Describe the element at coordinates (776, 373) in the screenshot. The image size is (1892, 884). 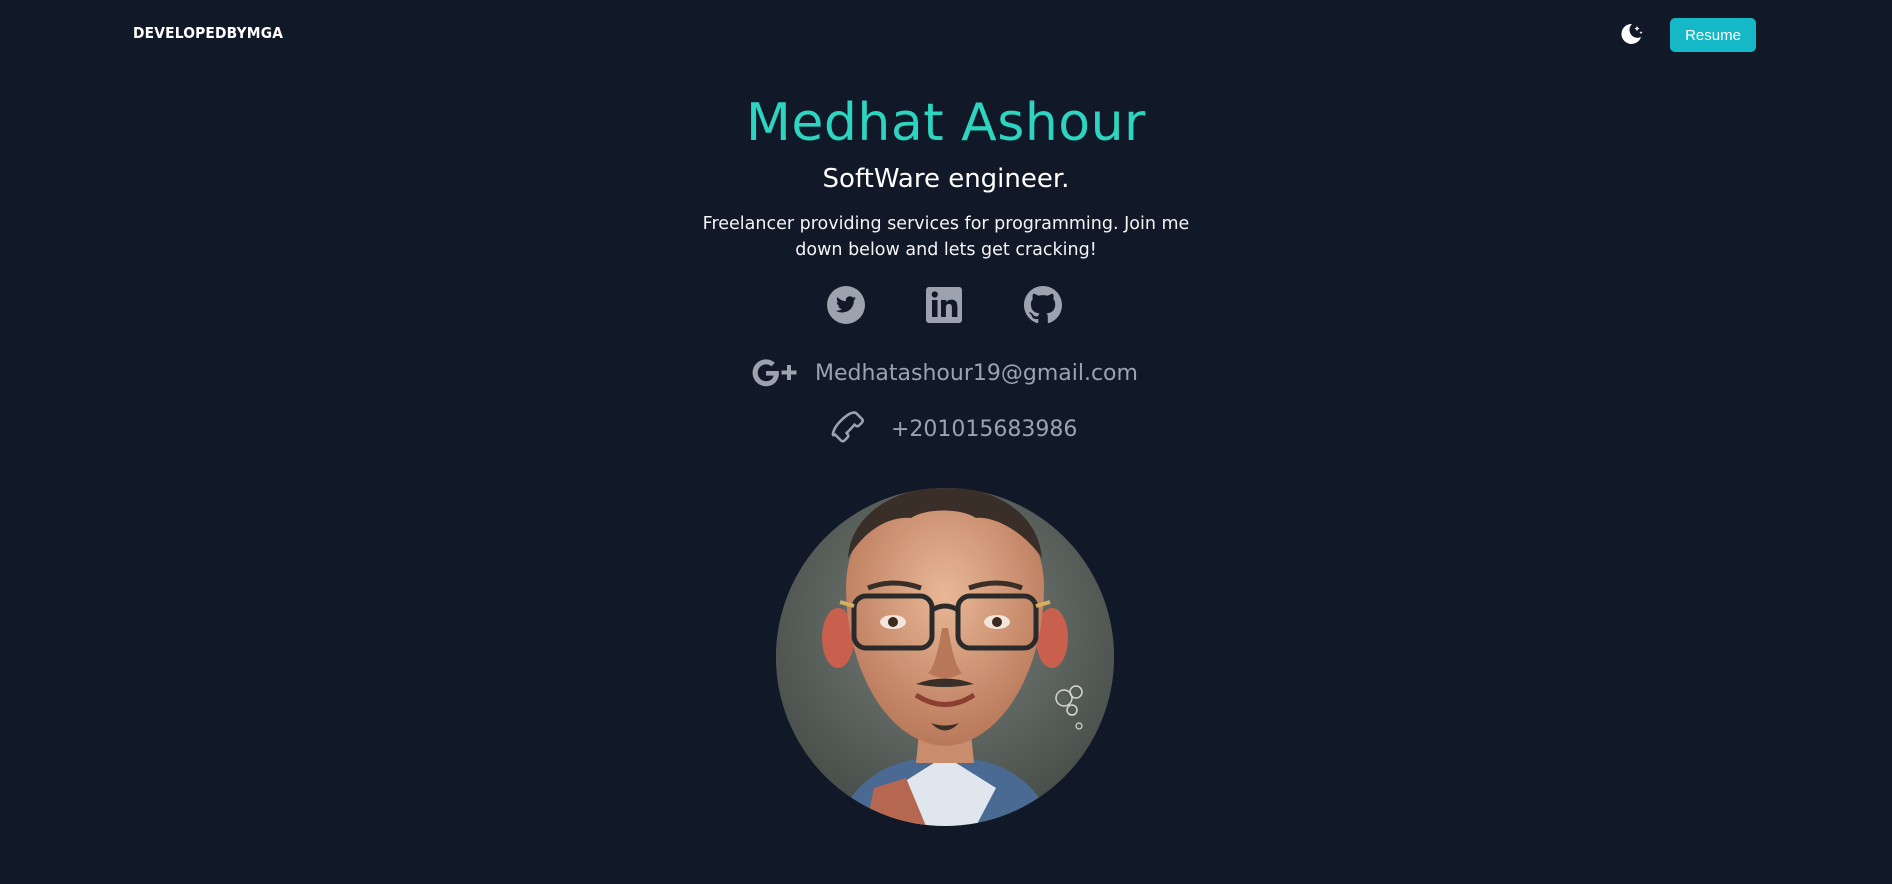
I see `google-plus-icon` at that location.